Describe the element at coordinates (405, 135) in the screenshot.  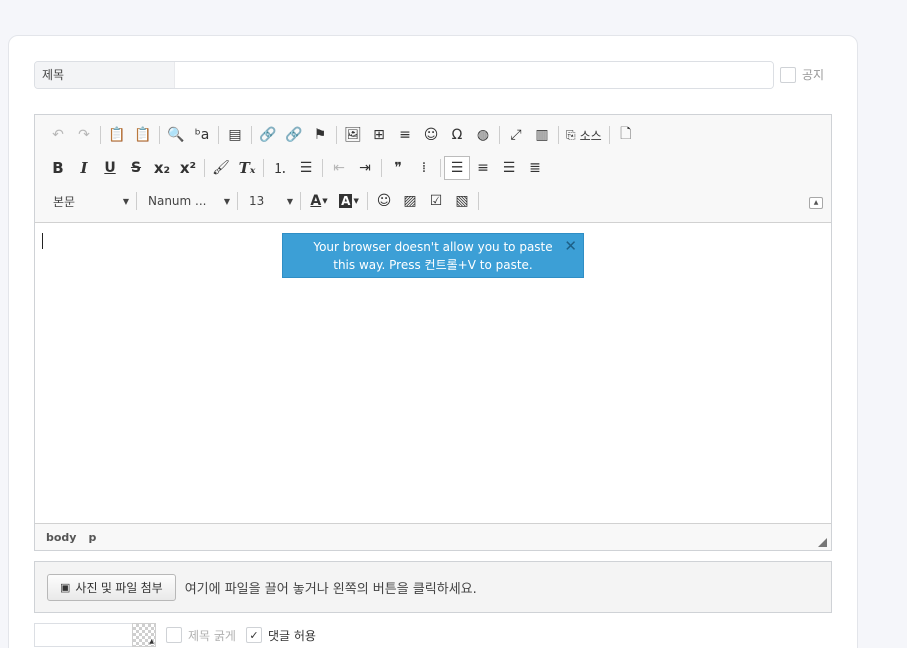
I see `horizontal-rule-button: ≡` at that location.